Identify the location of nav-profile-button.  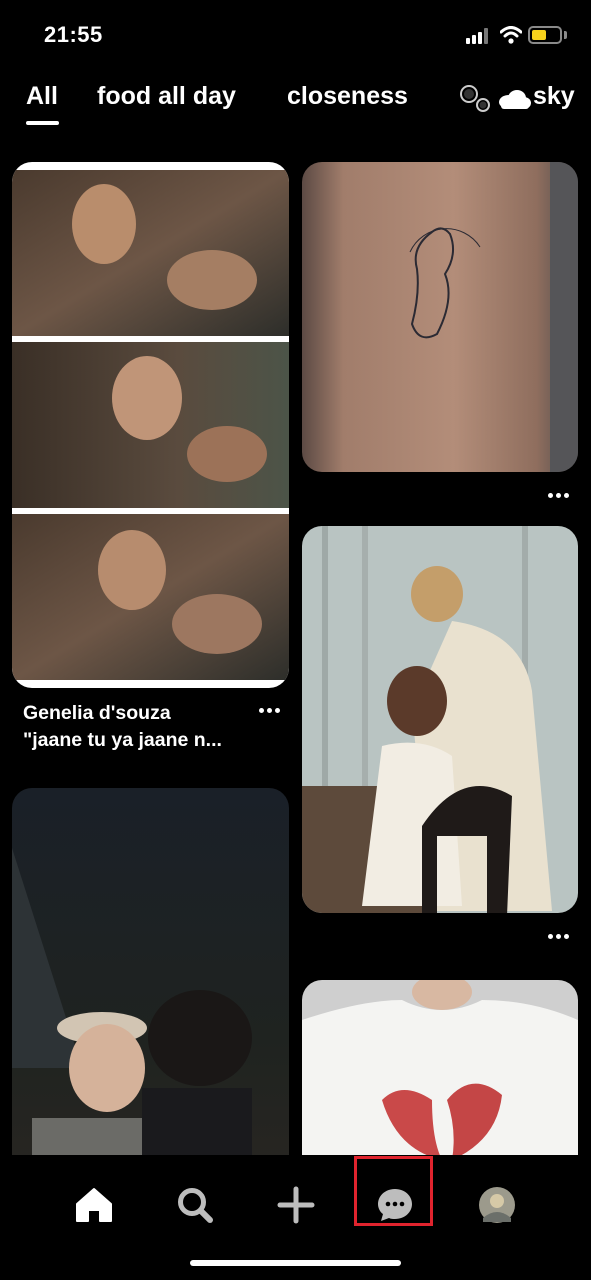
(497, 1205).